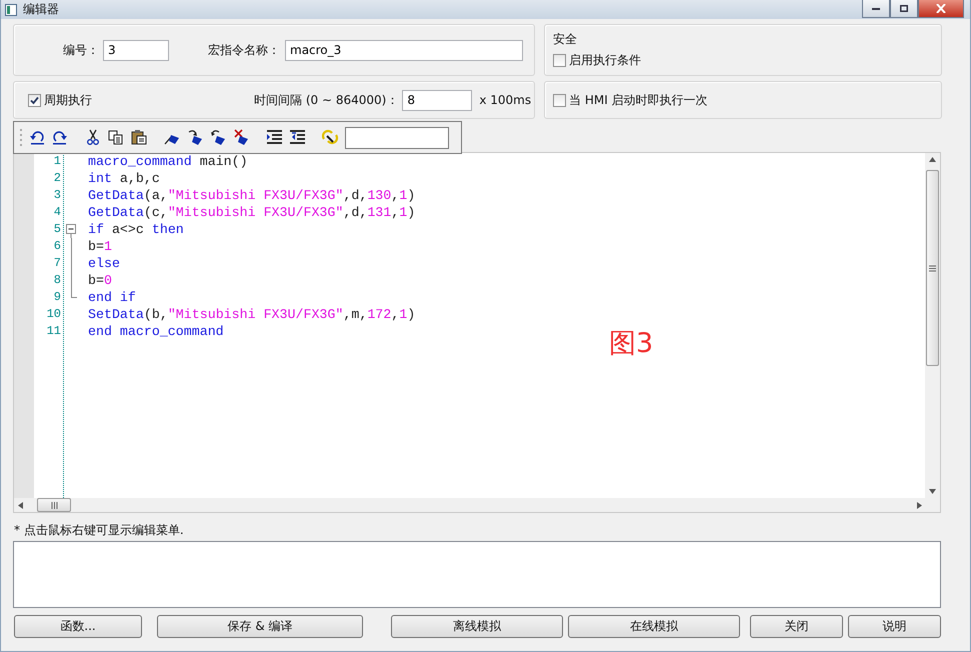  I want to click on code-line: if a<>c then, so click(136, 229).